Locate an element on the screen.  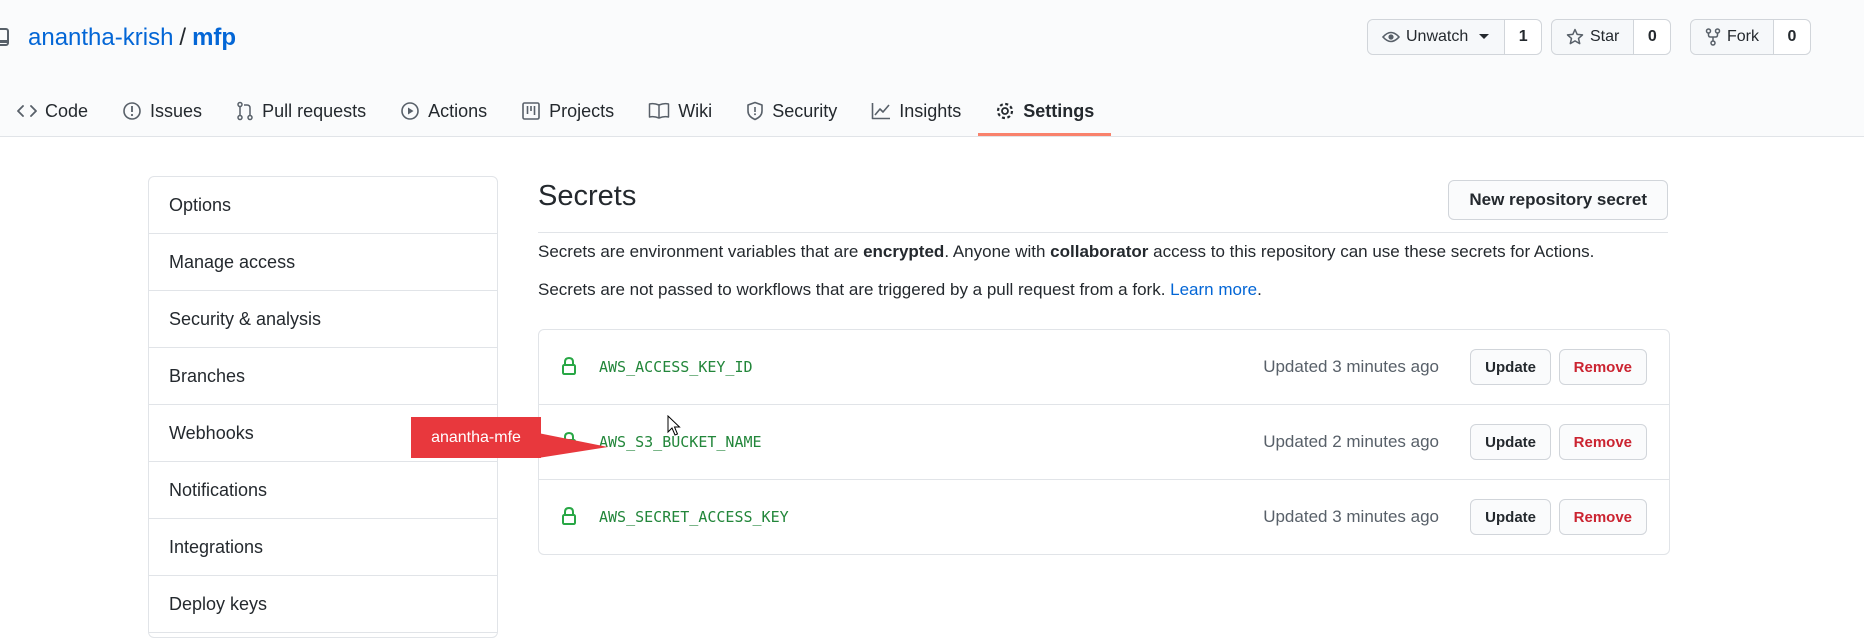
mouse-cursor-icon is located at coordinates (674, 425).